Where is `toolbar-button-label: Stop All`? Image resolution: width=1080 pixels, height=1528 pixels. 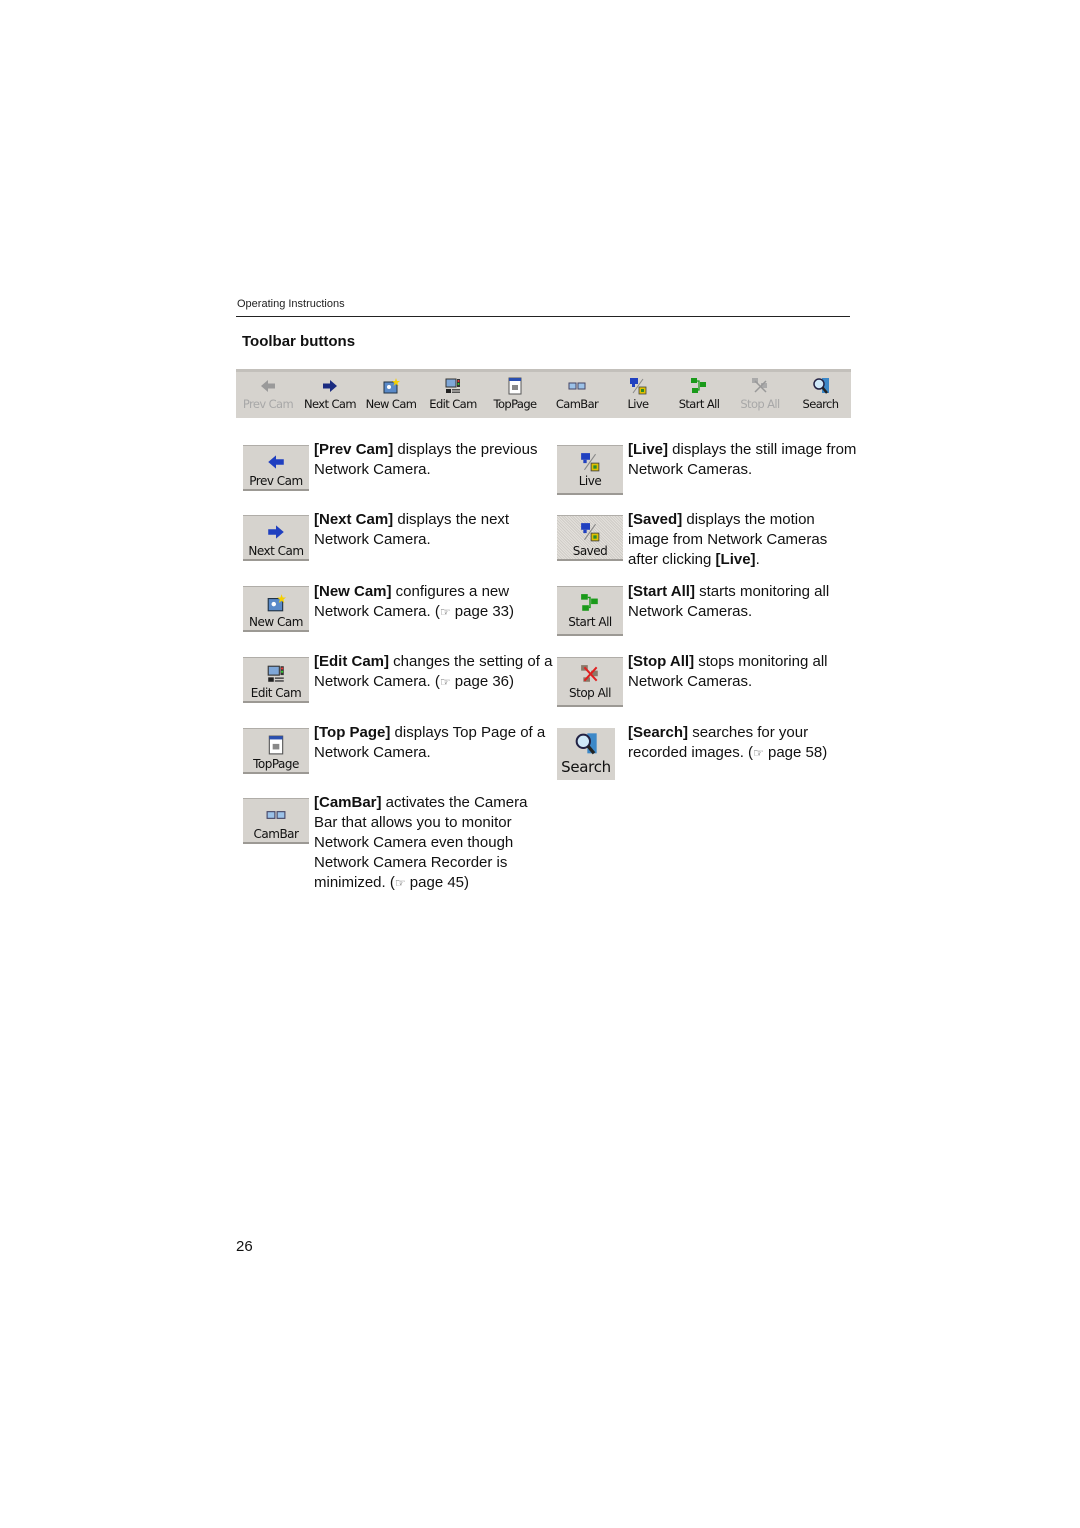
toolbar-button-label: Stop All is located at coordinates (760, 404).